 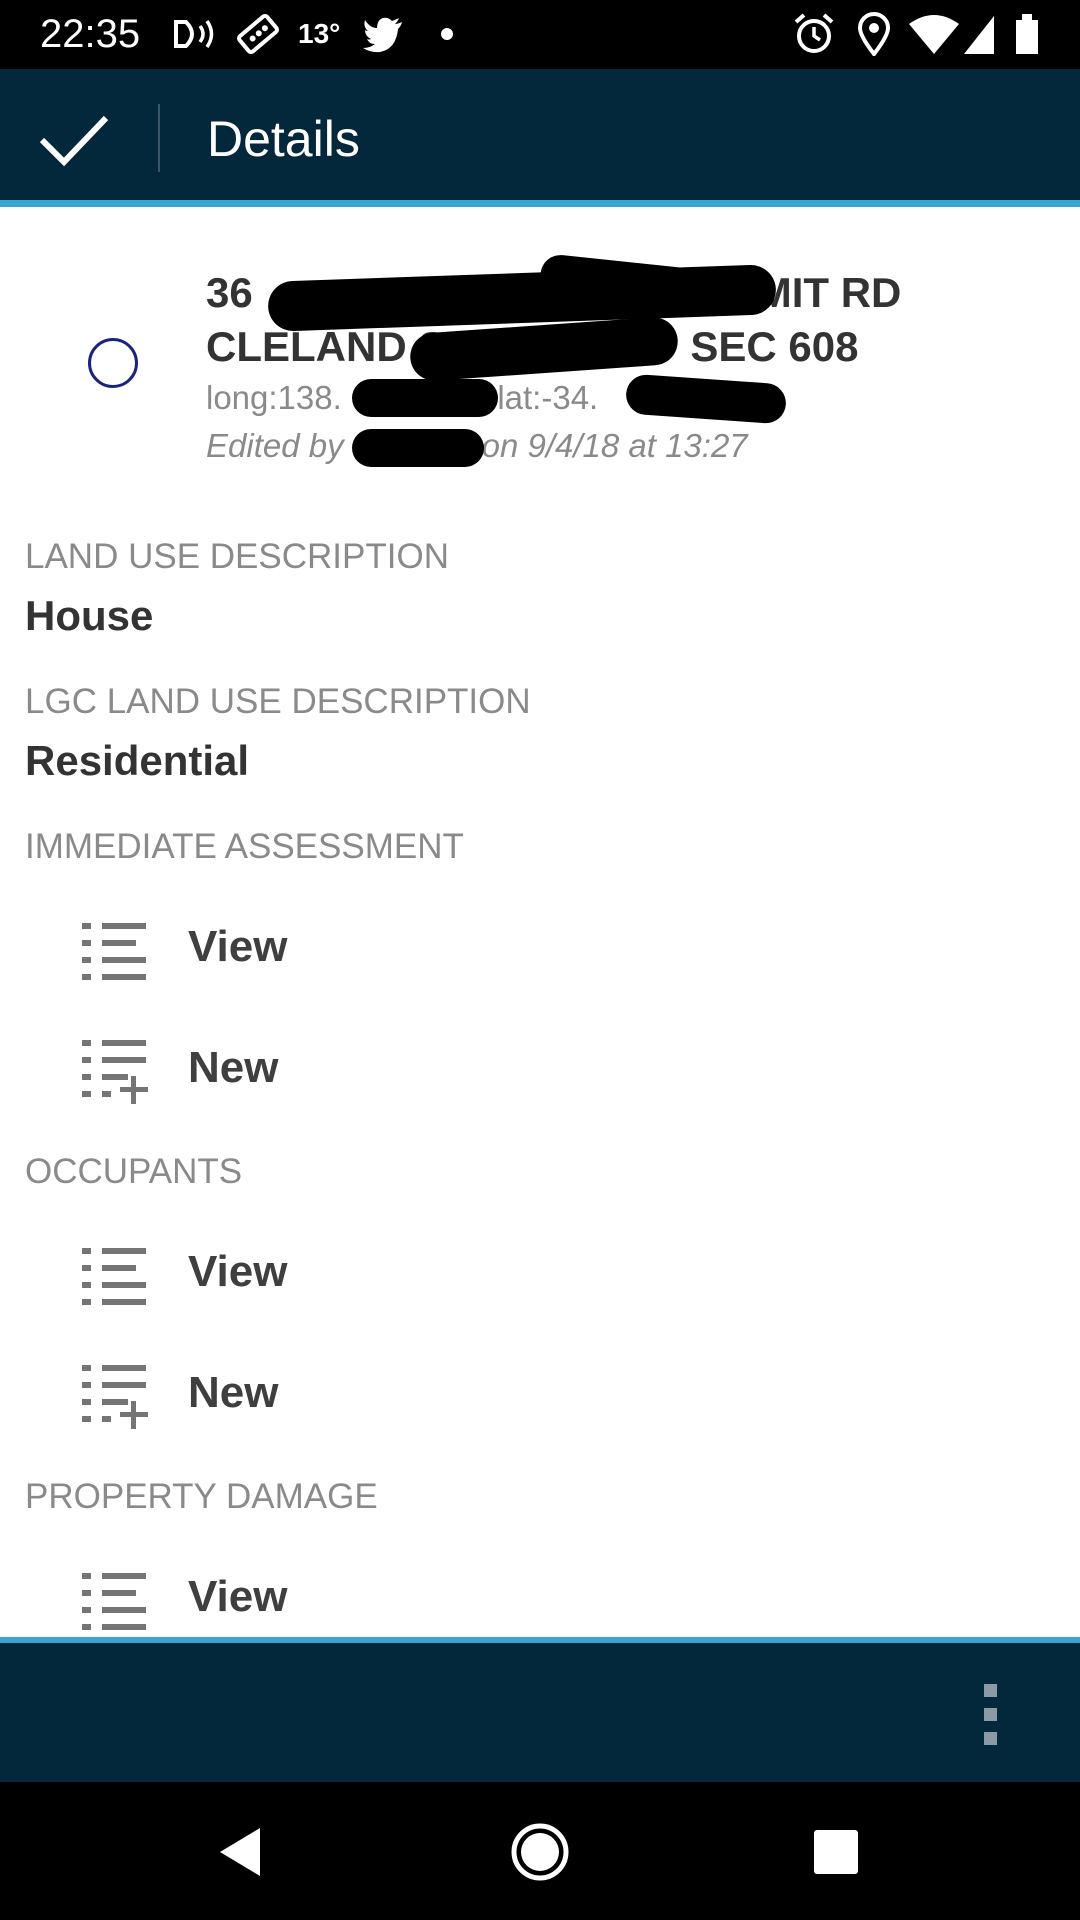 I want to click on recents-button, so click(x=836, y=1852).